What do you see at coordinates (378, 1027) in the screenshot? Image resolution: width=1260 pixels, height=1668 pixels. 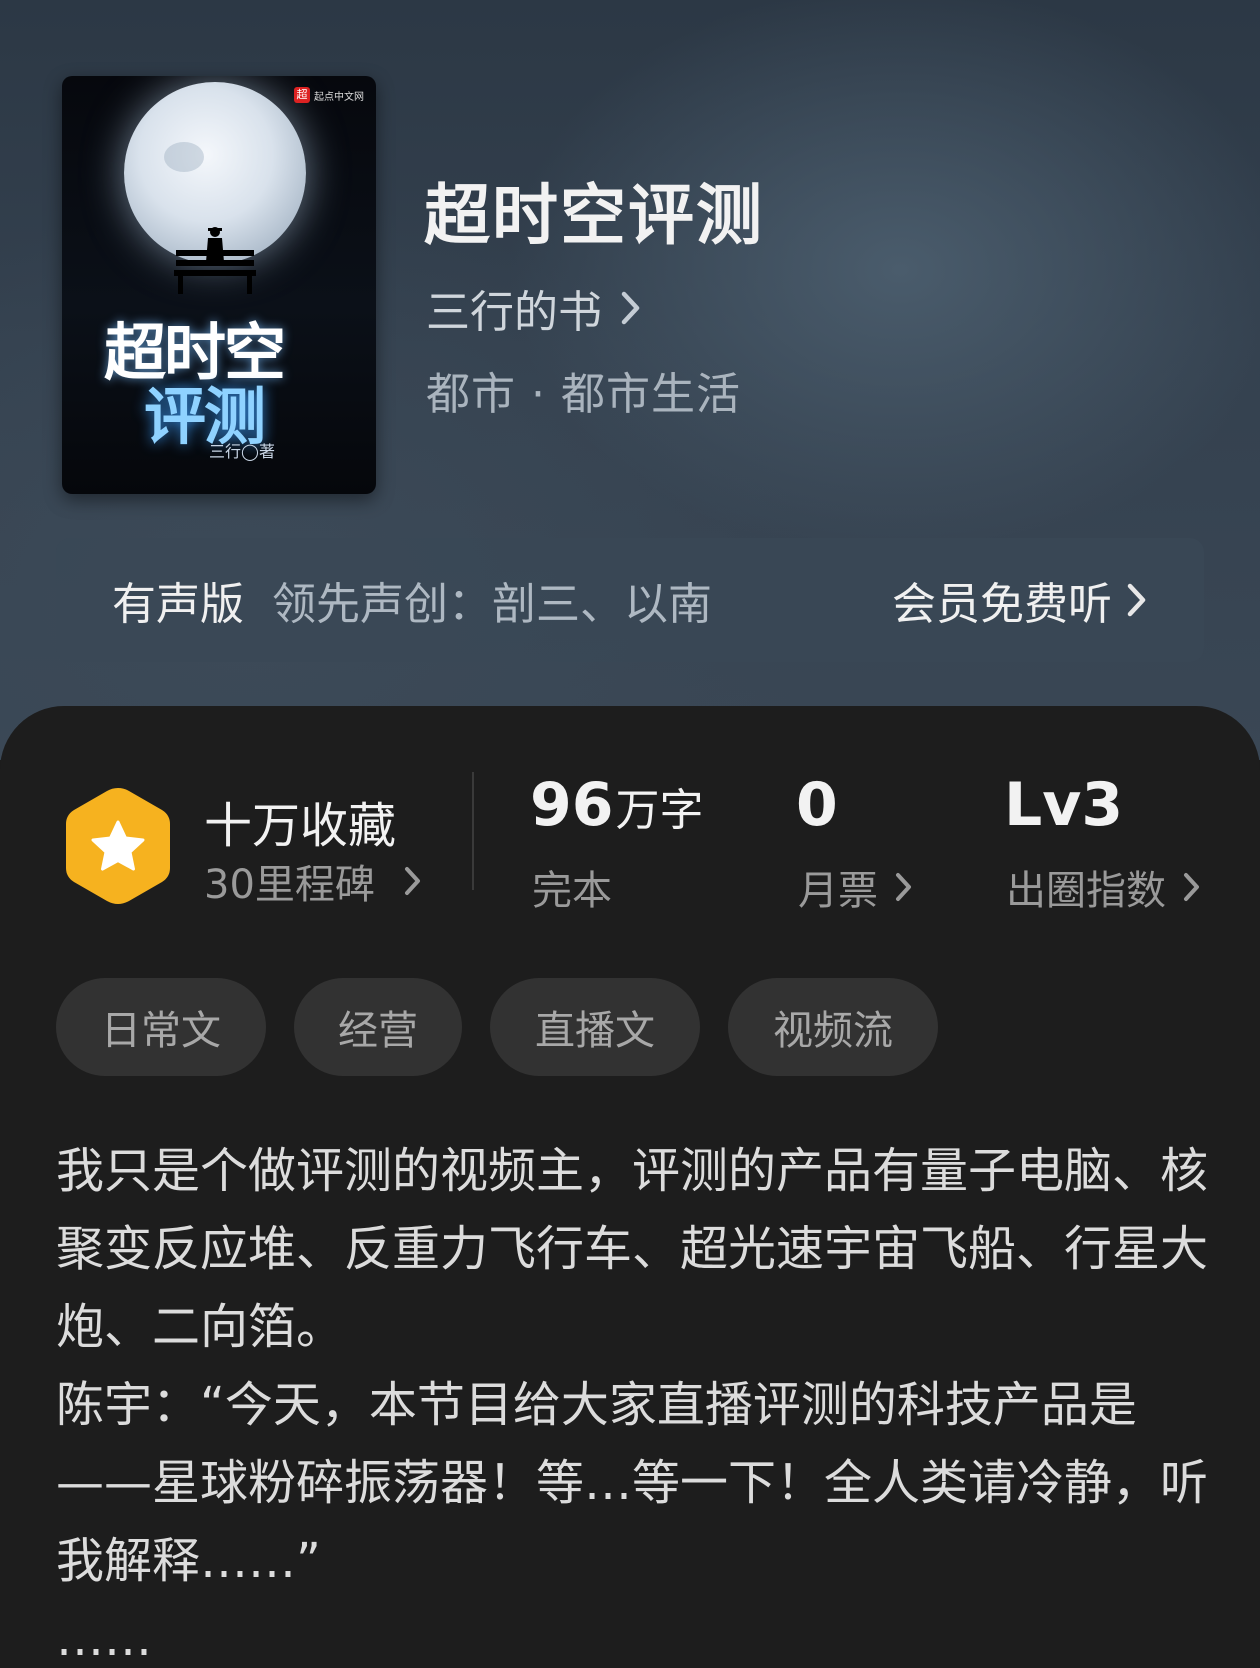 I see `tag-chip: 经营` at bounding box center [378, 1027].